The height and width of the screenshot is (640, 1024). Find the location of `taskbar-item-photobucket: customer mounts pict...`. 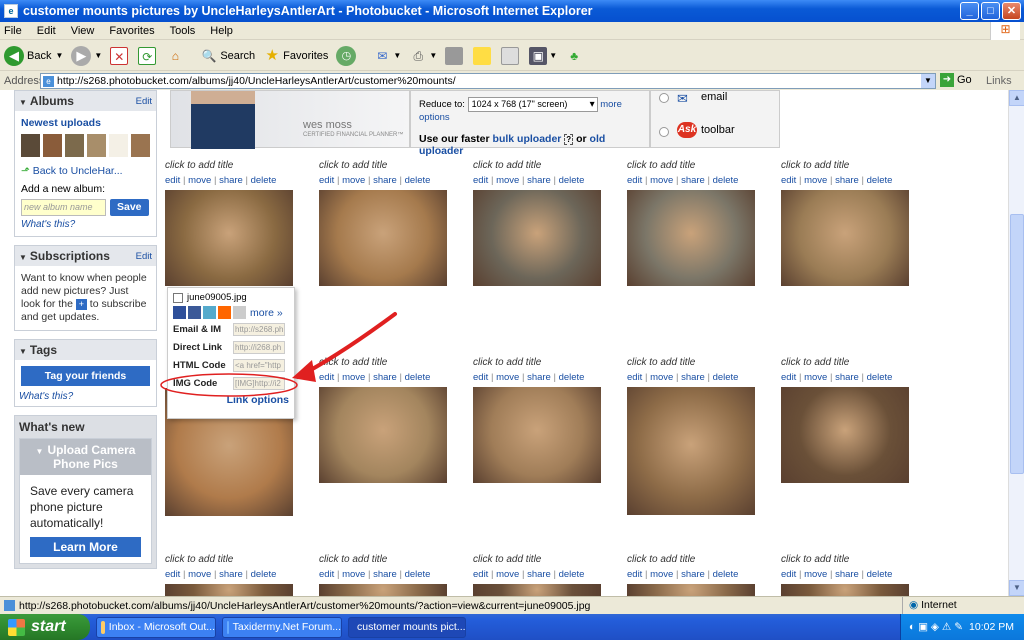

taskbar-item-photobucket: customer mounts pict... is located at coordinates (407, 627).